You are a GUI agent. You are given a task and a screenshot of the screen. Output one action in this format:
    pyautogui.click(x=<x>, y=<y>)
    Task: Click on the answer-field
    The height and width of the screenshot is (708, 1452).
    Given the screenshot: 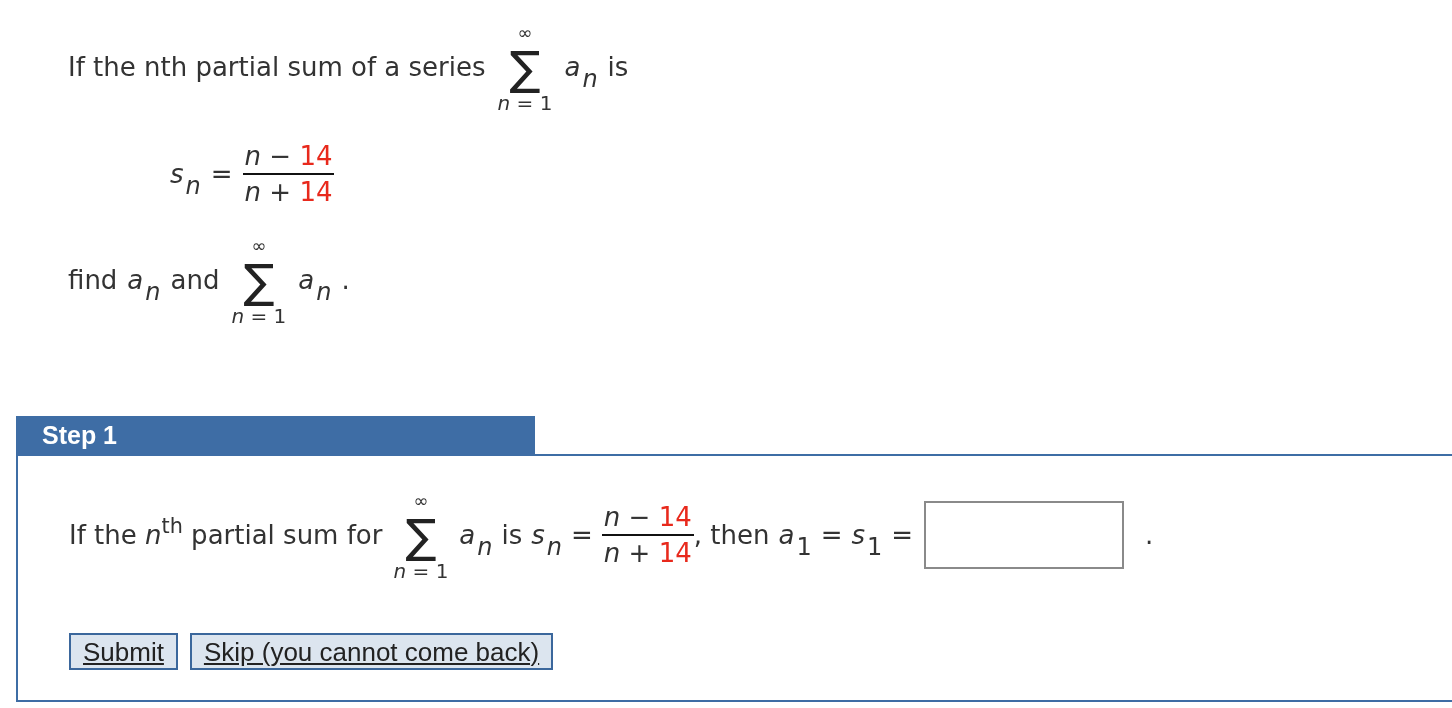 What is the action you would take?
    pyautogui.click(x=1024, y=534)
    